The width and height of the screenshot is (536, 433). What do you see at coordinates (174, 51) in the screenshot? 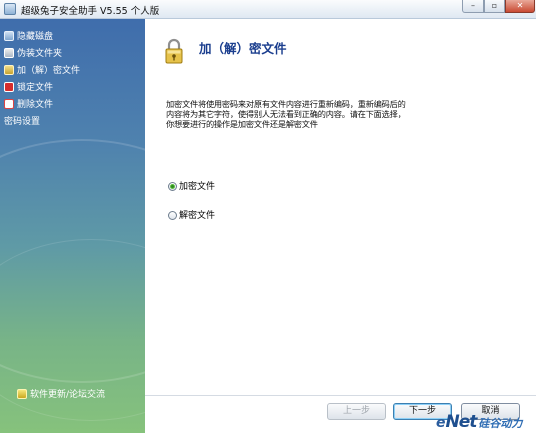
I see `lock-icon` at bounding box center [174, 51].